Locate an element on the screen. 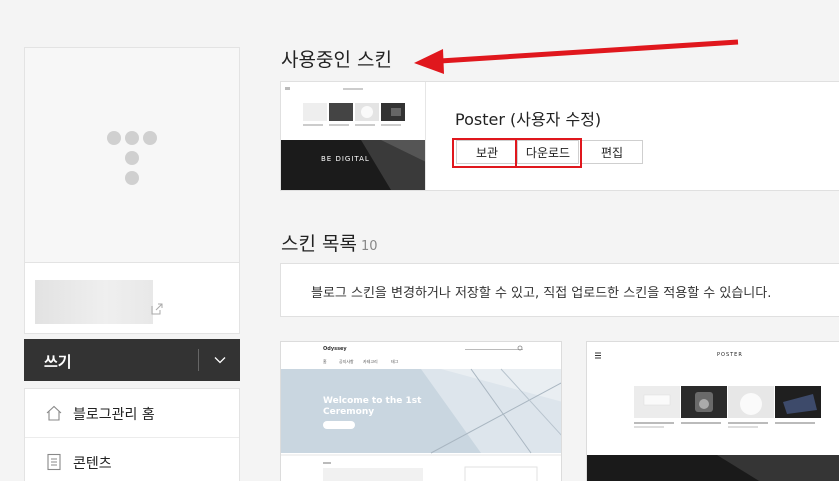 This screenshot has width=839, height=481. skin-count: 10 is located at coordinates (369, 246).